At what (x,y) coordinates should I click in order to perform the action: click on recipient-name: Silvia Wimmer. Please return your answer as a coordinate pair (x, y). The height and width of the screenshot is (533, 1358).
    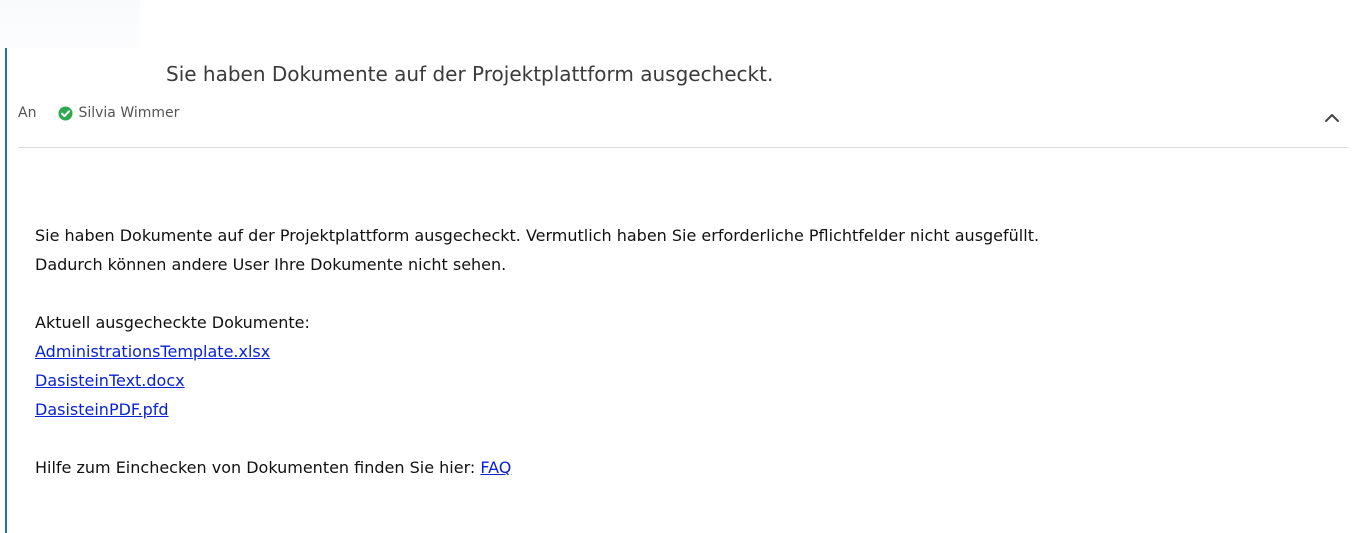
    Looking at the image, I should click on (128, 113).